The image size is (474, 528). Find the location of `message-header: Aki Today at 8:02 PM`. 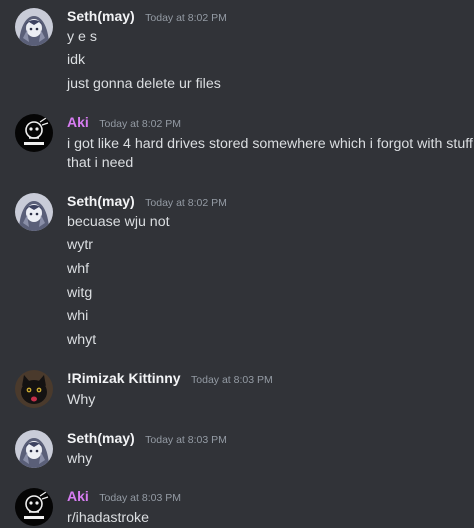

message-header: Aki Today at 8:02 PM is located at coordinates (124, 124).